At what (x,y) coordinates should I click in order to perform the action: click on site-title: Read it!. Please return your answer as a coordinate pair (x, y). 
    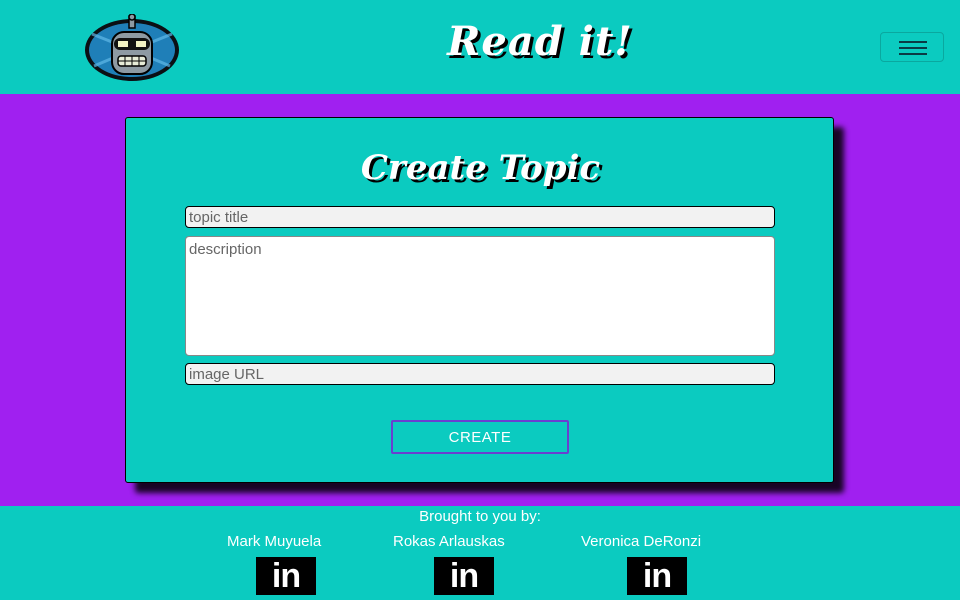
    Looking at the image, I should click on (540, 41).